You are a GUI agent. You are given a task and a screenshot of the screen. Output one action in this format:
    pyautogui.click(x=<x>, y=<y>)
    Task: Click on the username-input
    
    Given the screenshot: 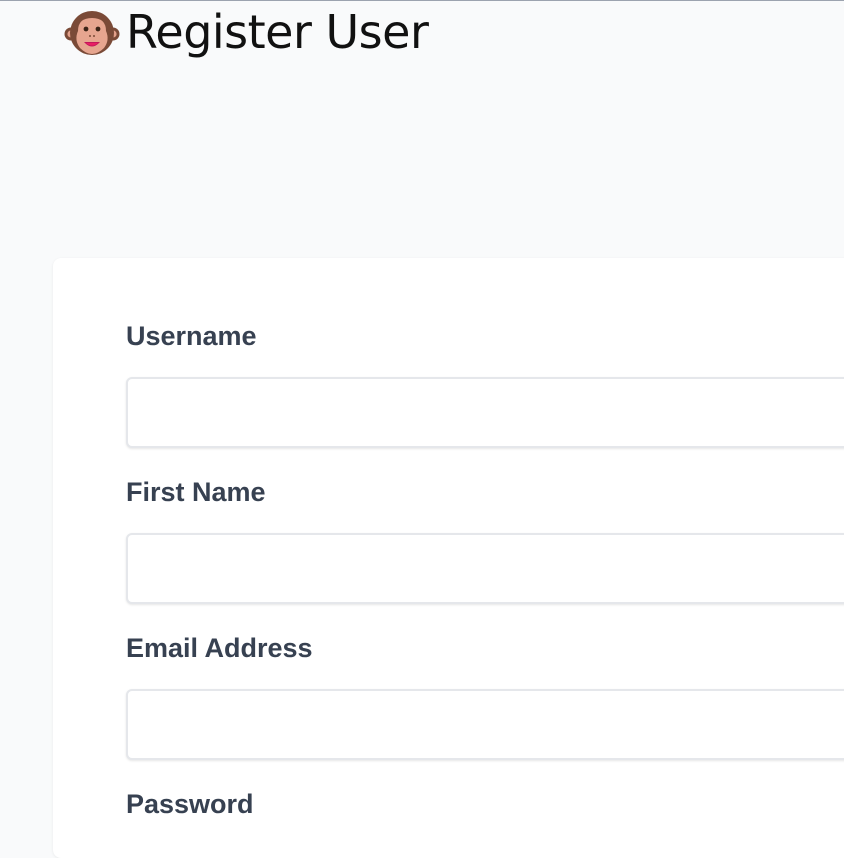 What is the action you would take?
    pyautogui.click(x=485, y=412)
    